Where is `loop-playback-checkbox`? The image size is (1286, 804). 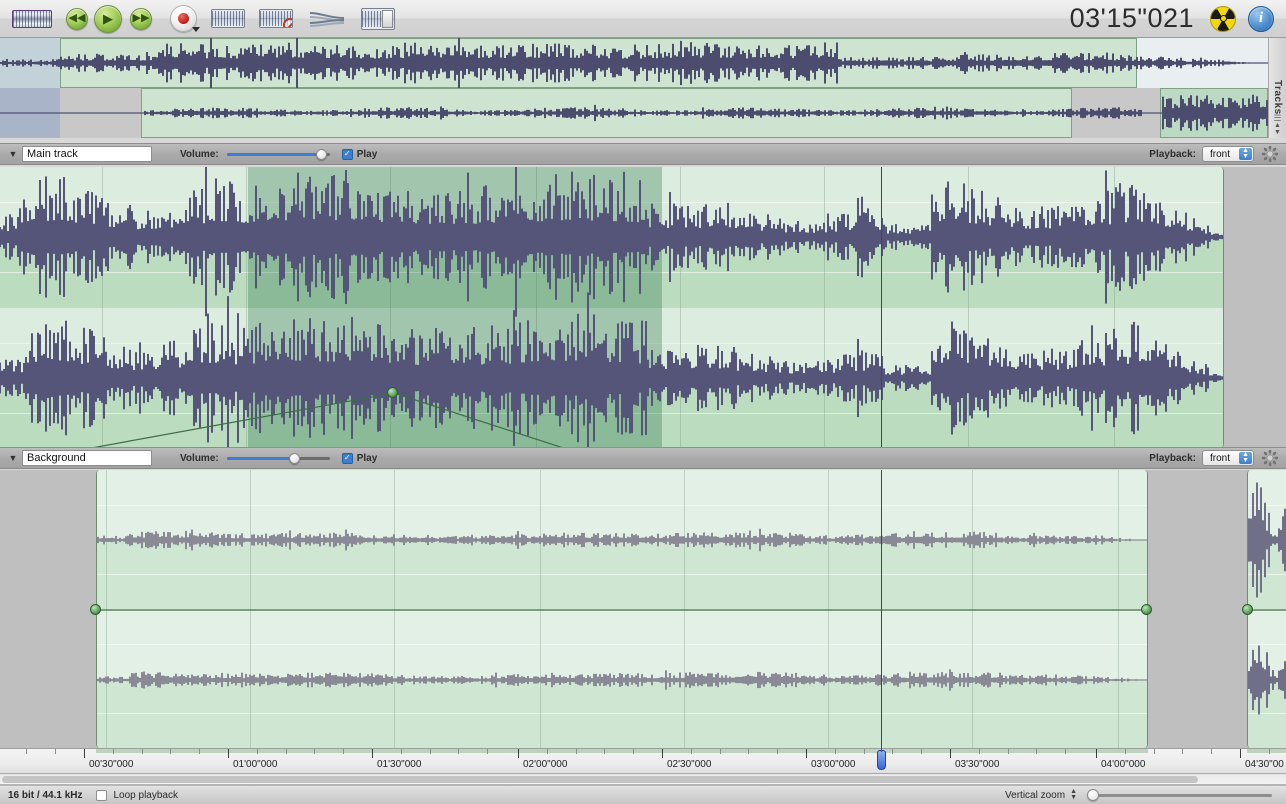 loop-playback-checkbox is located at coordinates (102, 795).